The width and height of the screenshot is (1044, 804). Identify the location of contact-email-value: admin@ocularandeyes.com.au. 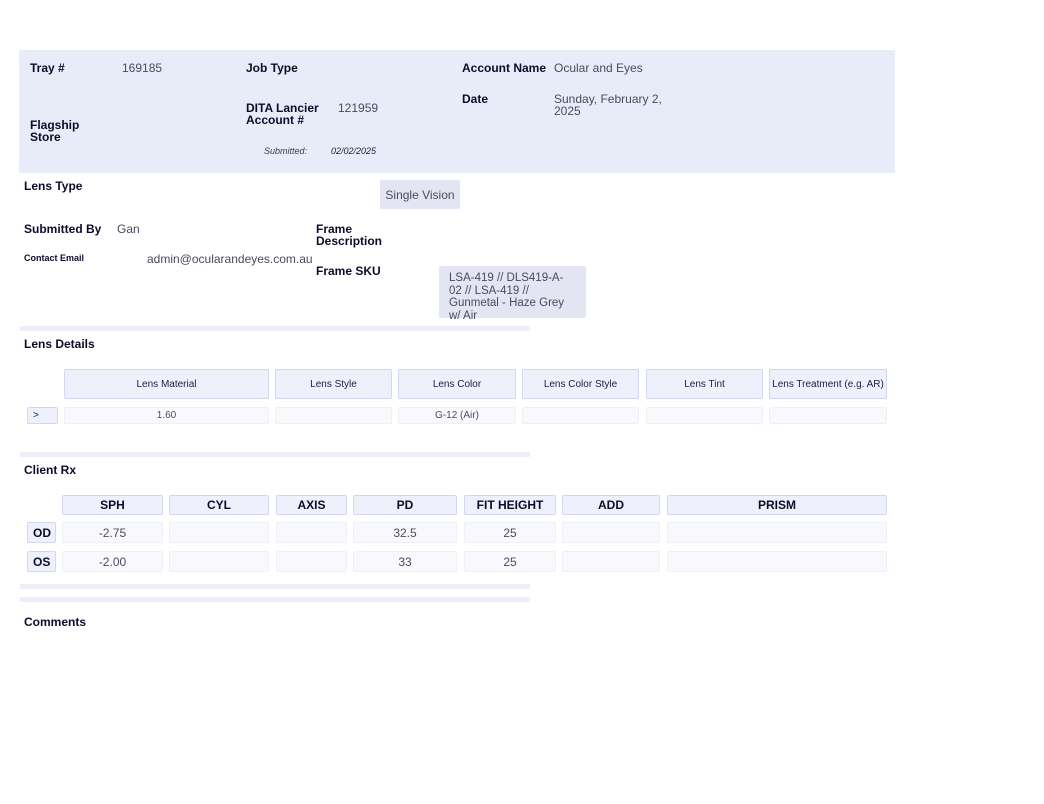
(230, 259).